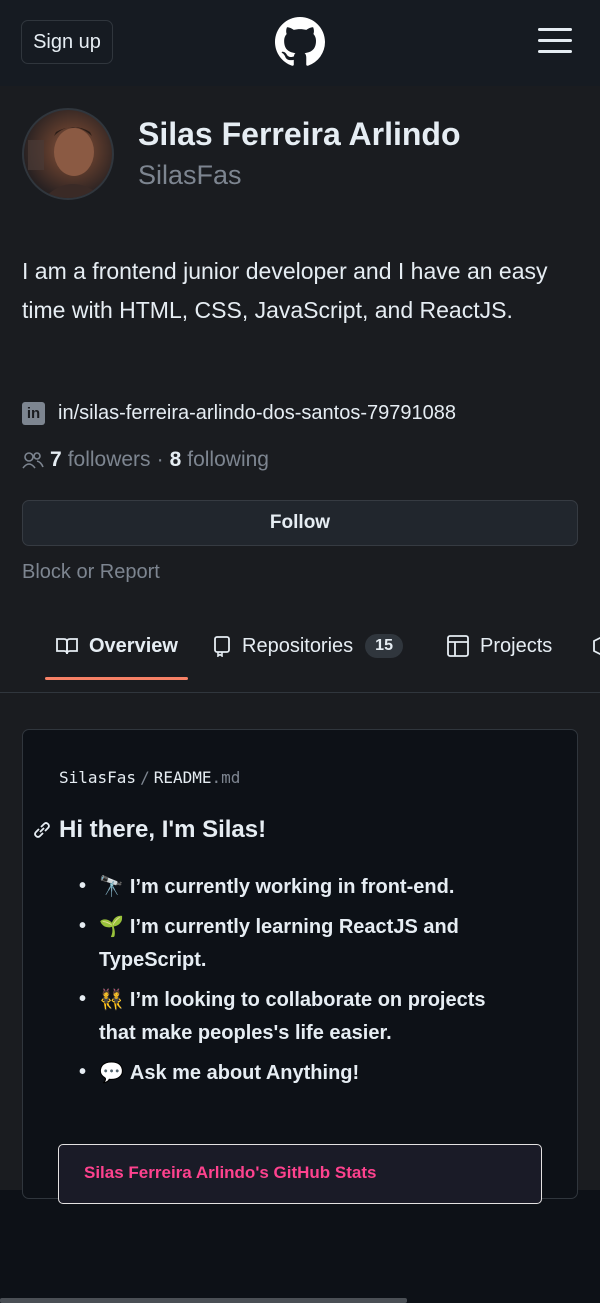  Describe the element at coordinates (33, 413) in the screenshot. I see `linkedin-icon: in` at that location.